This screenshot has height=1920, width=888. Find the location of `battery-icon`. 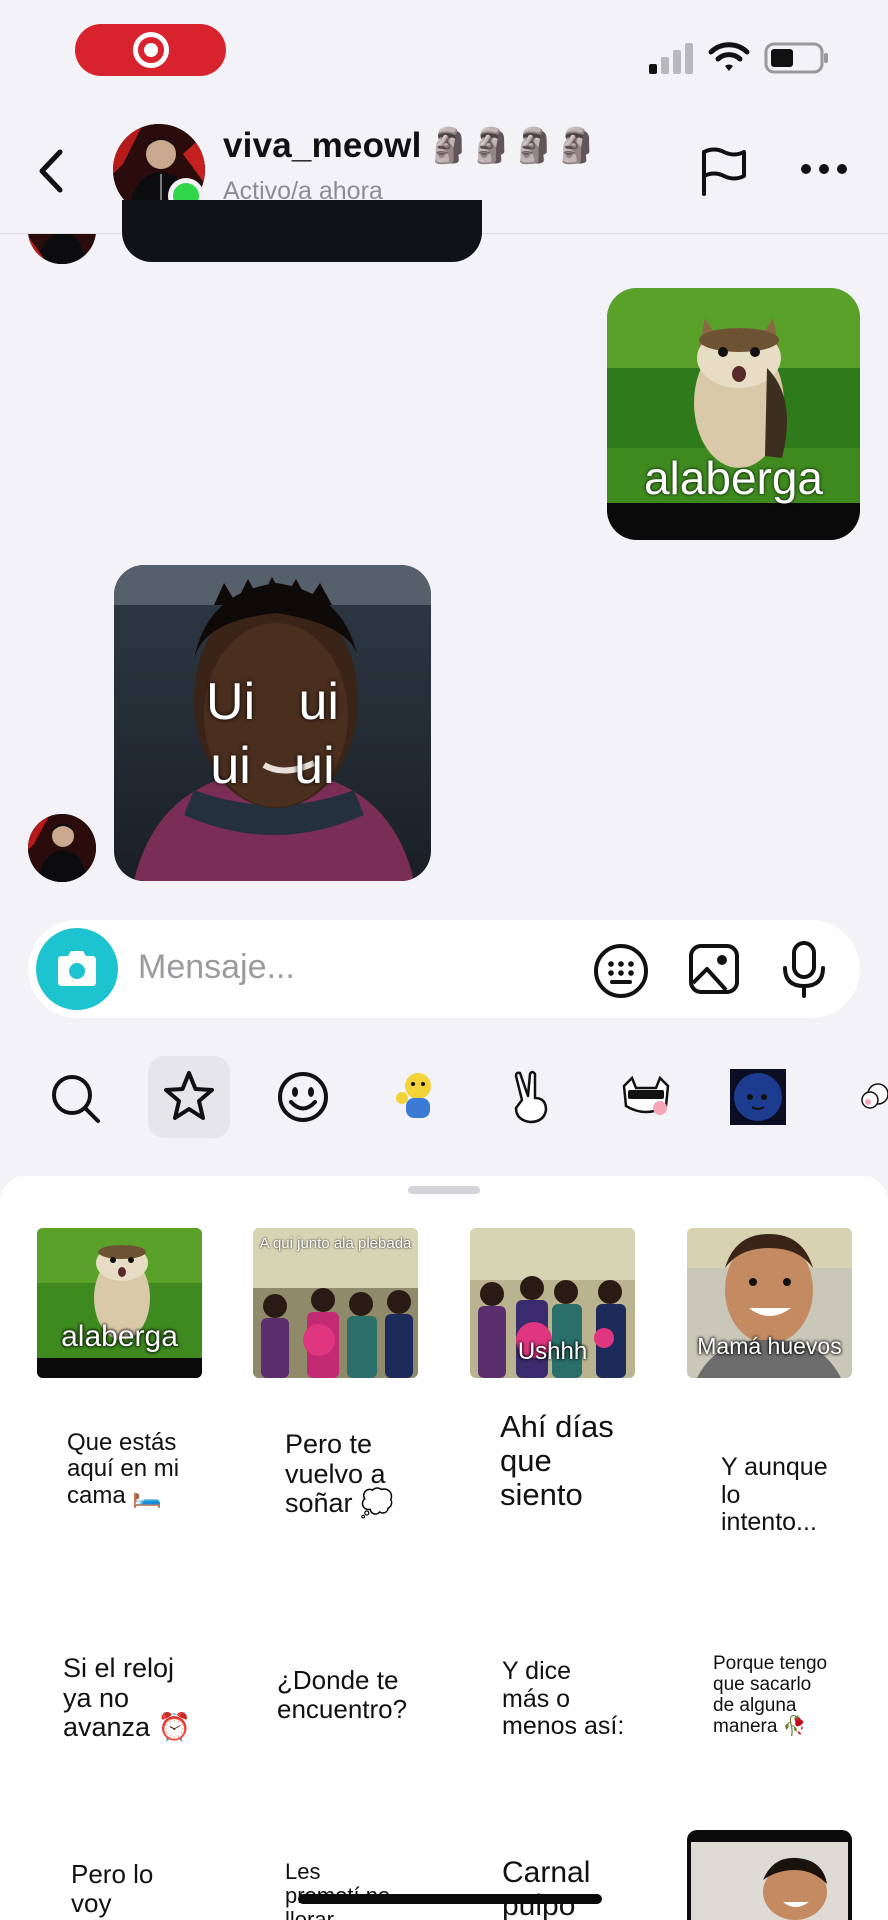

battery-icon is located at coordinates (796, 58).